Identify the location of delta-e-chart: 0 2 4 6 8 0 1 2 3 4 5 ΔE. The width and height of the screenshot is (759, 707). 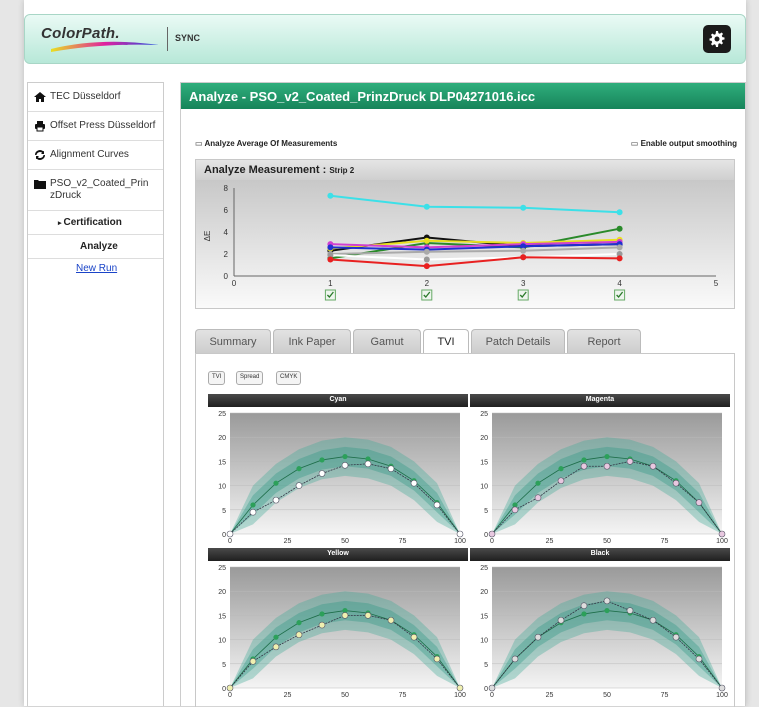
(465, 244).